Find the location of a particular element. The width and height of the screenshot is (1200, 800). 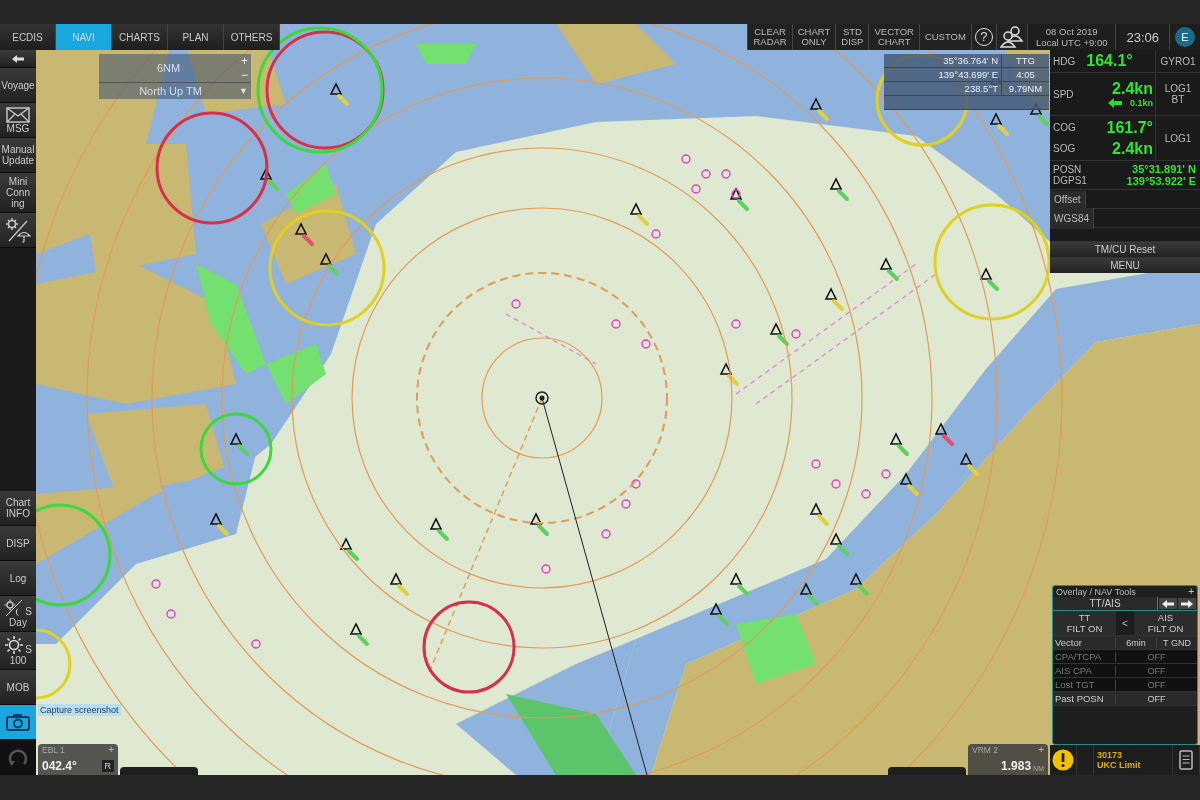

readout-label: VRM 2 is located at coordinates (985, 750).